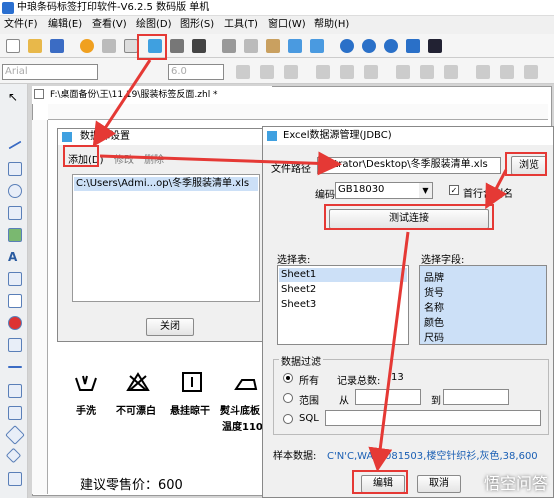 This screenshot has width=554, height=498. Describe the element at coordinates (317, 46) in the screenshot. I see `redo-icon` at that location.